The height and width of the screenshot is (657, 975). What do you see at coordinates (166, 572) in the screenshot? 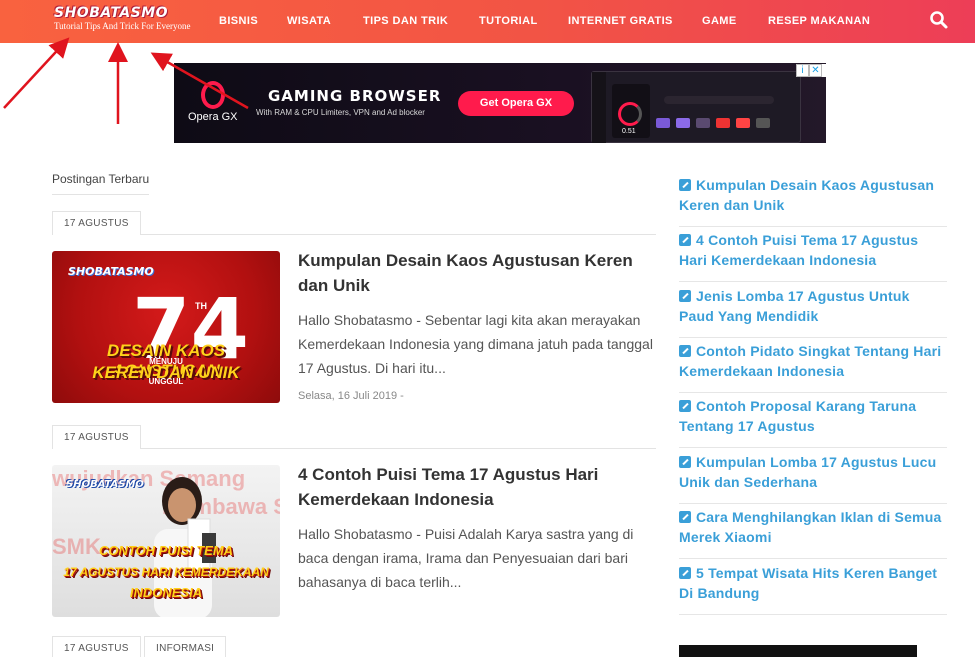
I see `thumb-line-2: 17 AGUSTUS HARI KEMERDEKAAN` at bounding box center [166, 572].